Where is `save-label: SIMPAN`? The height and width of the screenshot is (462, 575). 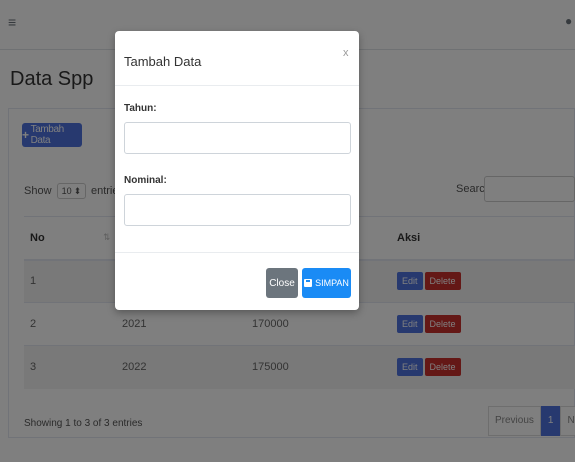 save-label: SIMPAN is located at coordinates (332, 283).